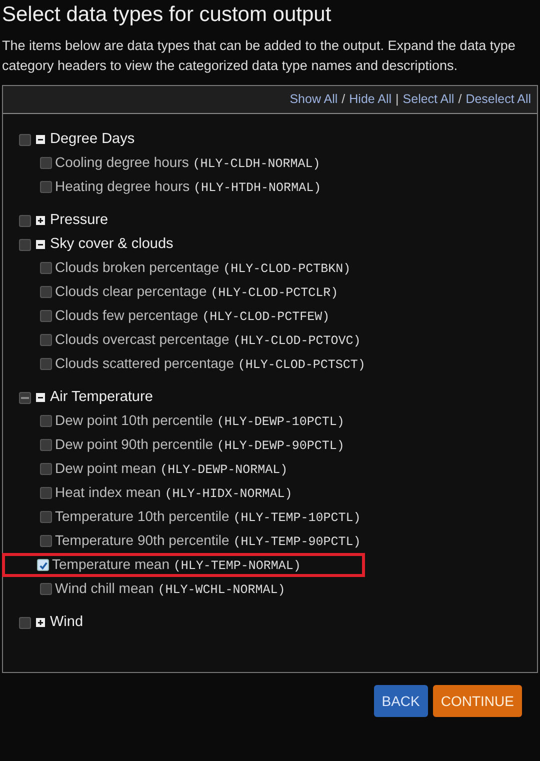  Describe the element at coordinates (166, 15) in the screenshot. I see `page-title: Select data types for custom output` at that location.